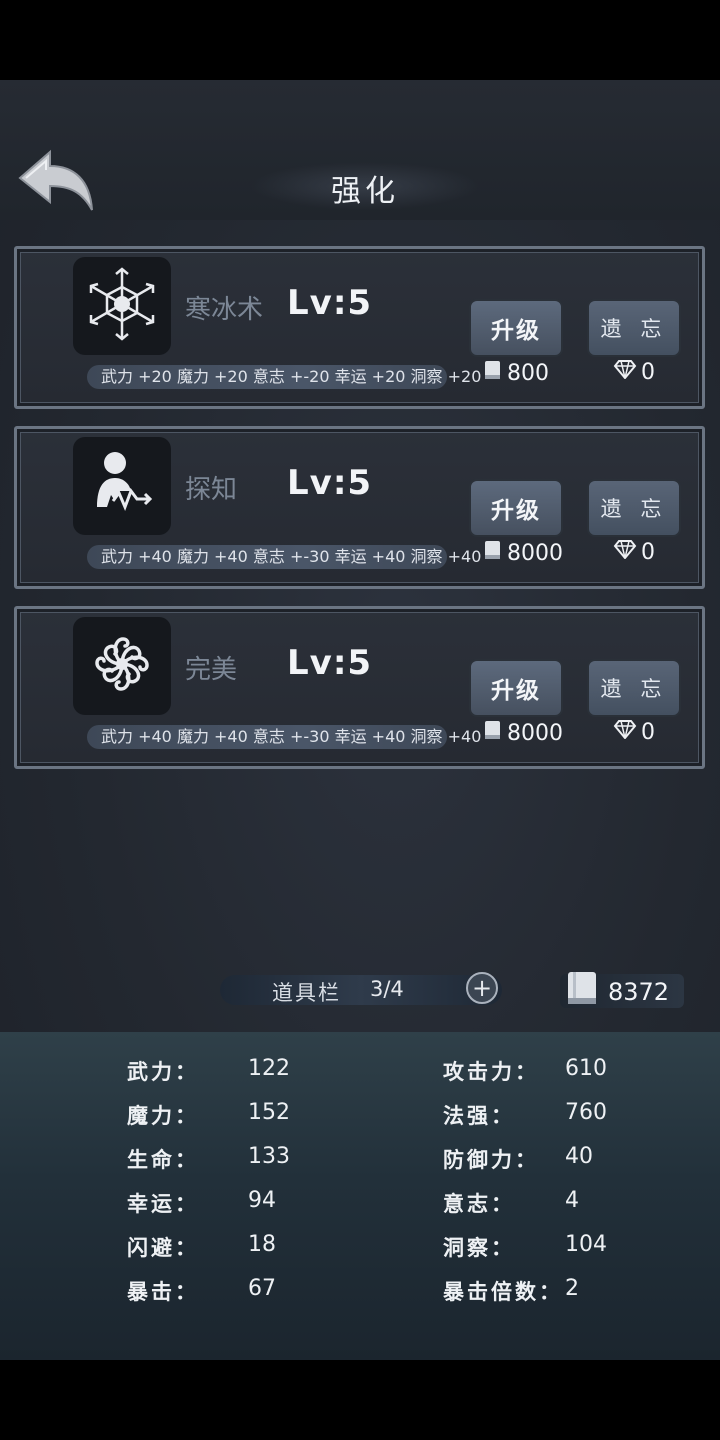 The width and height of the screenshot is (720, 1440). I want to click on stat-label: 暴击倍数：, so click(503, 1292).